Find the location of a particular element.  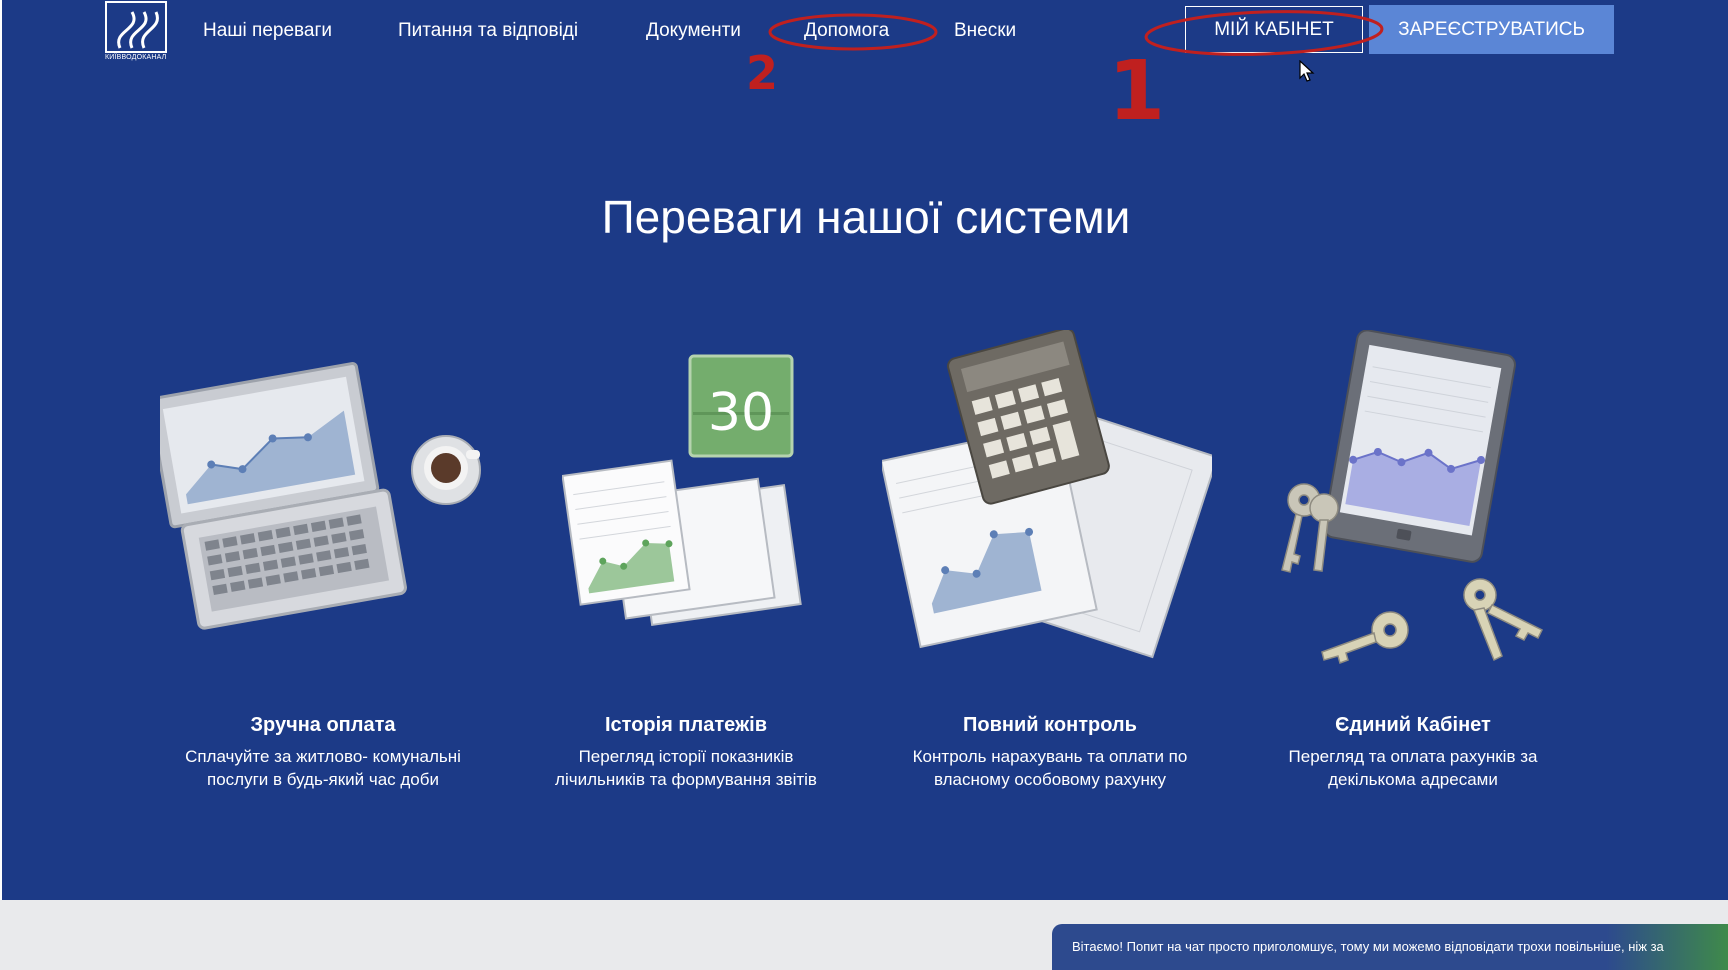

laptop-icon is located at coordinates (320, 496).